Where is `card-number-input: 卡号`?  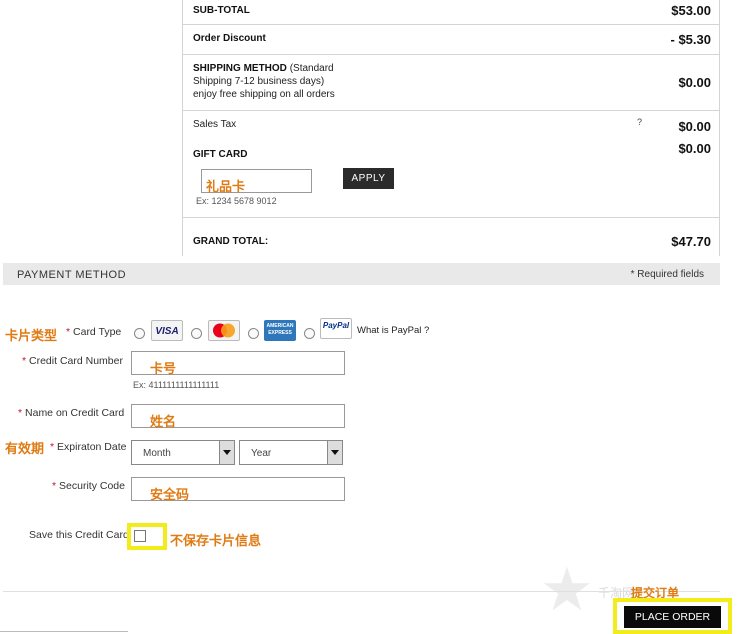
card-number-input: 卡号 is located at coordinates (238, 363).